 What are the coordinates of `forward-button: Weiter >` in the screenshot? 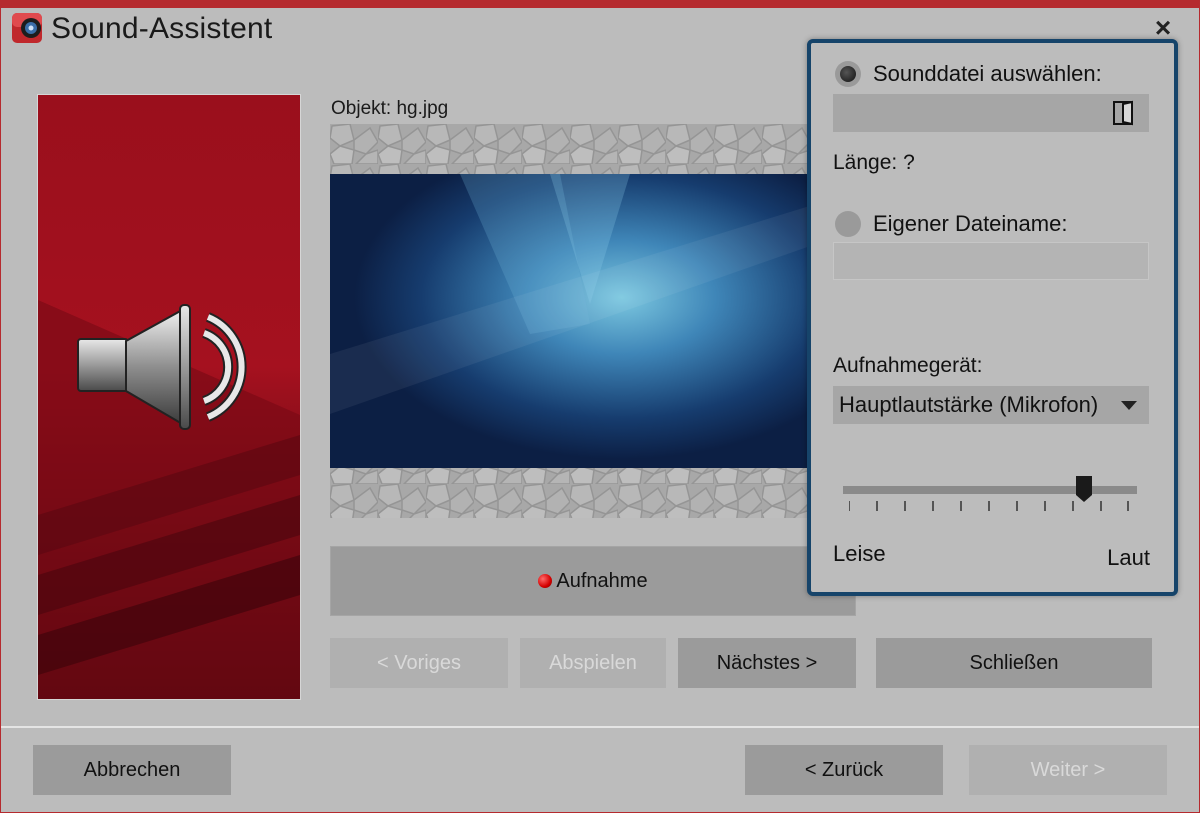 It's located at (1068, 770).